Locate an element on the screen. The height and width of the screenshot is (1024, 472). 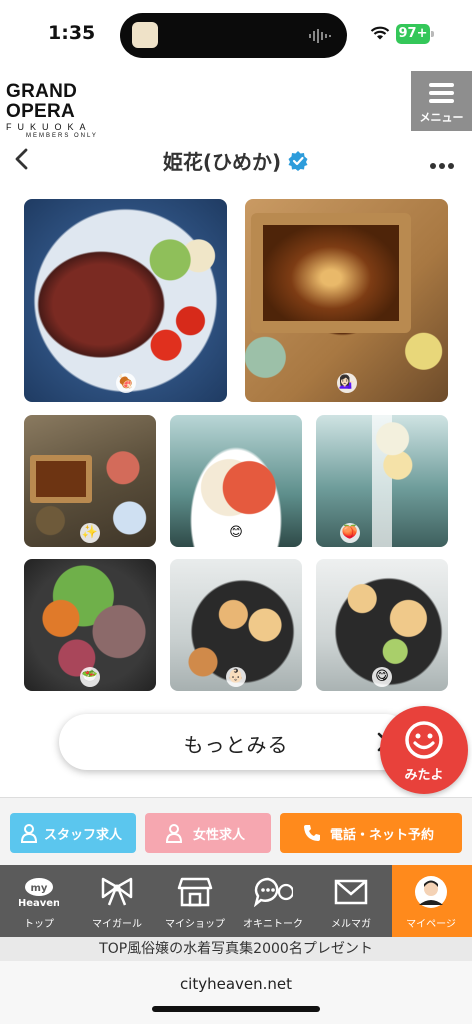
url-text: cityheaven.net is located at coordinates (236, 984).